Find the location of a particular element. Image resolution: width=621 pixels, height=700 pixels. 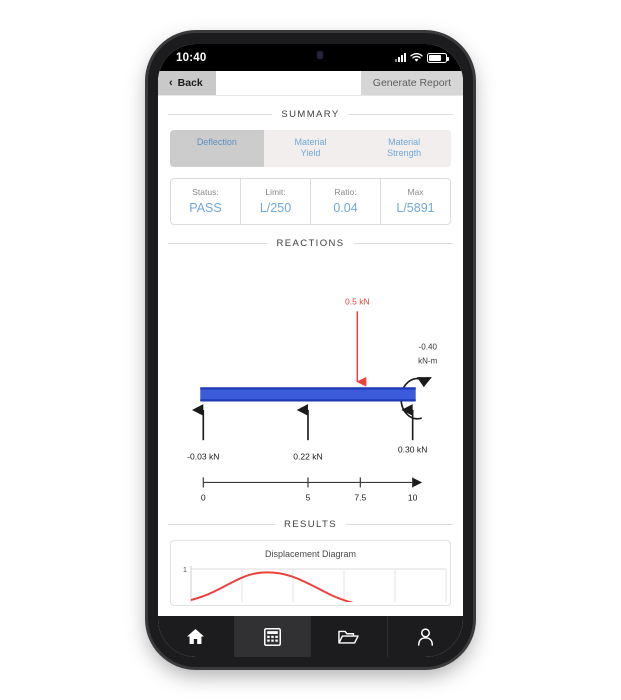

axis-tick-label-2: 7.5 is located at coordinates (360, 497).